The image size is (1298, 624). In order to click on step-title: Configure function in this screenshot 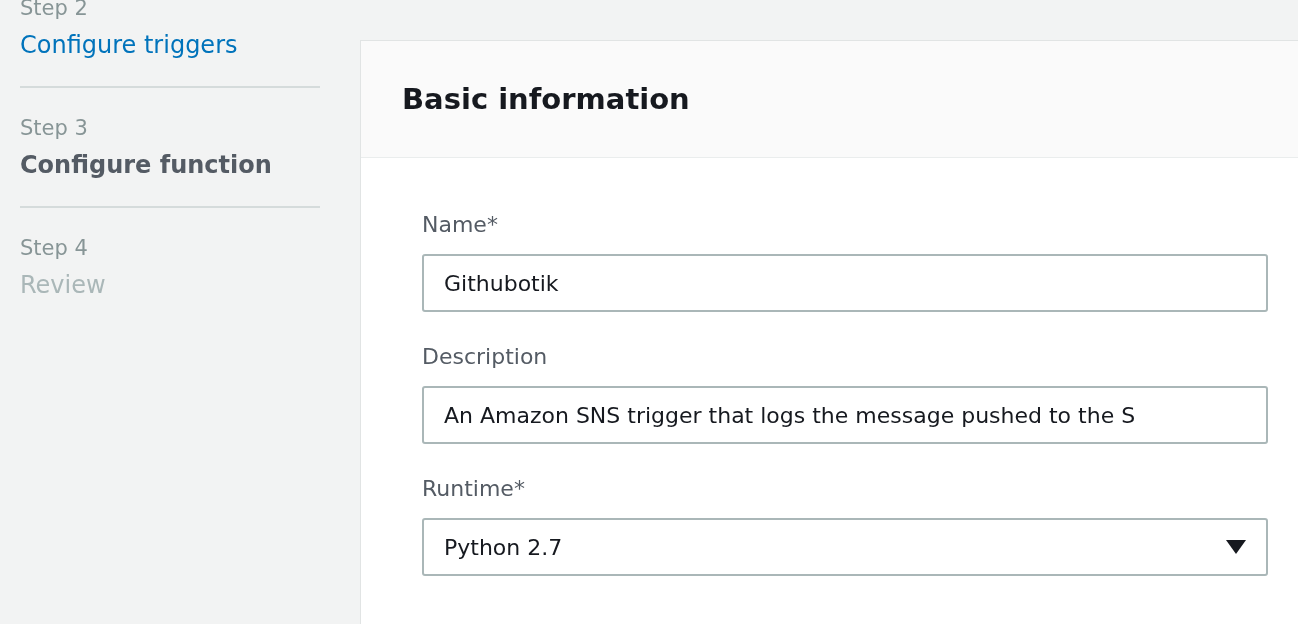, I will do `click(146, 165)`.